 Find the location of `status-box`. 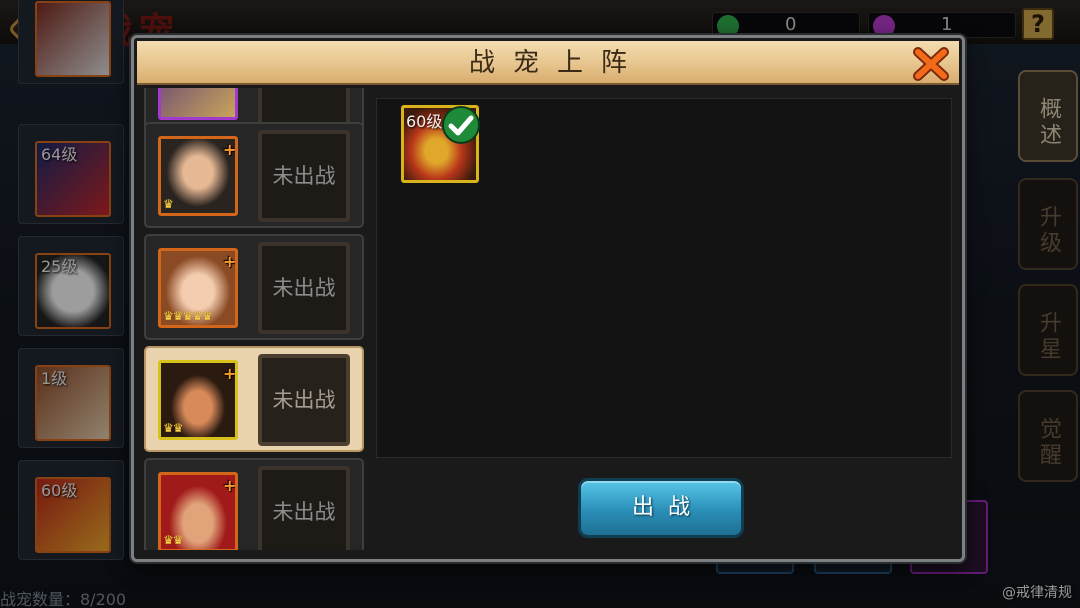

status-box is located at coordinates (304, 107).